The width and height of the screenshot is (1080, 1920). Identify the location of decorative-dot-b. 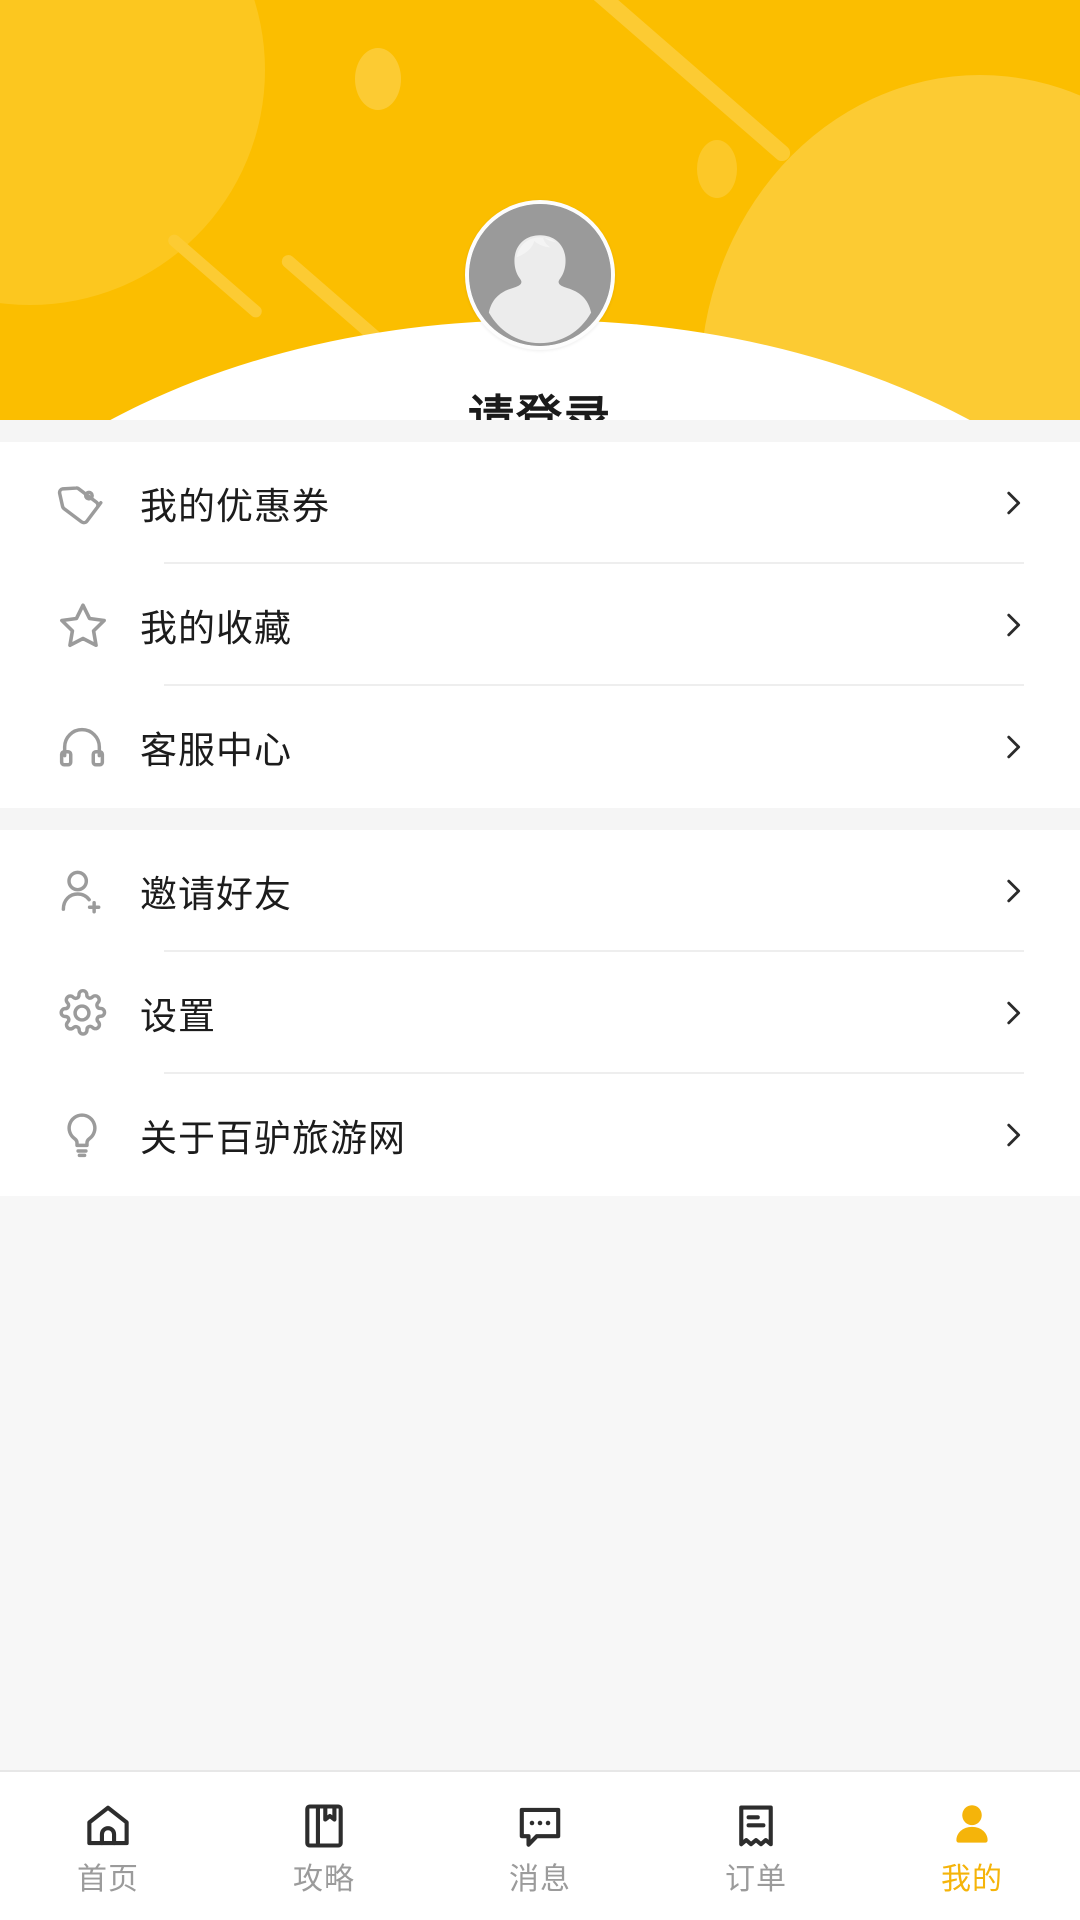
(717, 169).